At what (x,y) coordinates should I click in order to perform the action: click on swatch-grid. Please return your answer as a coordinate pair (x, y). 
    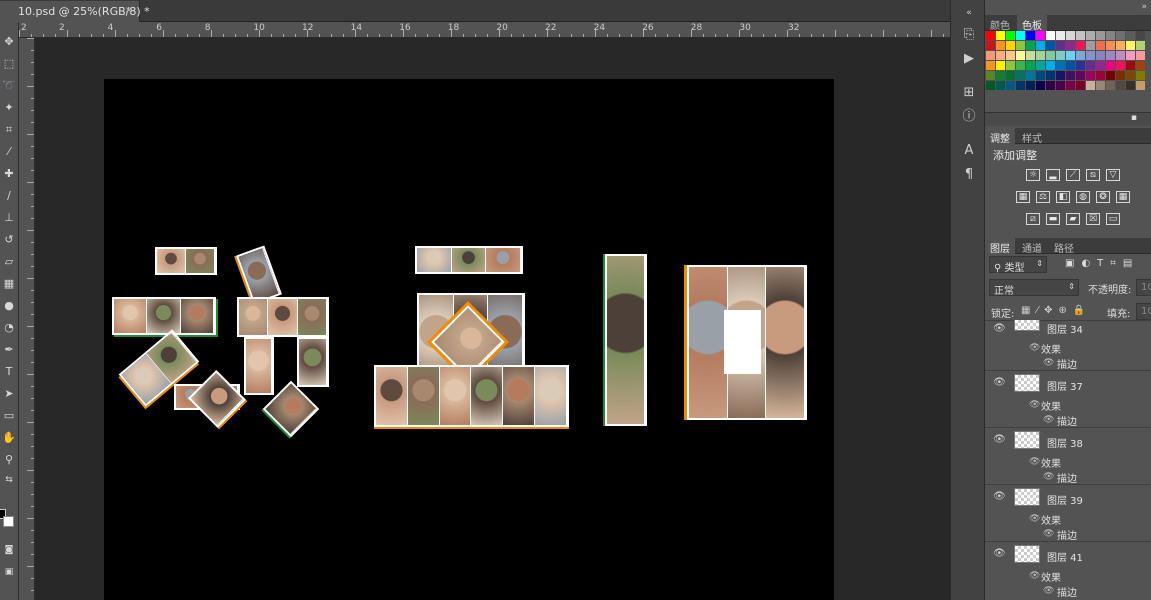
    Looking at the image, I should click on (1068, 67).